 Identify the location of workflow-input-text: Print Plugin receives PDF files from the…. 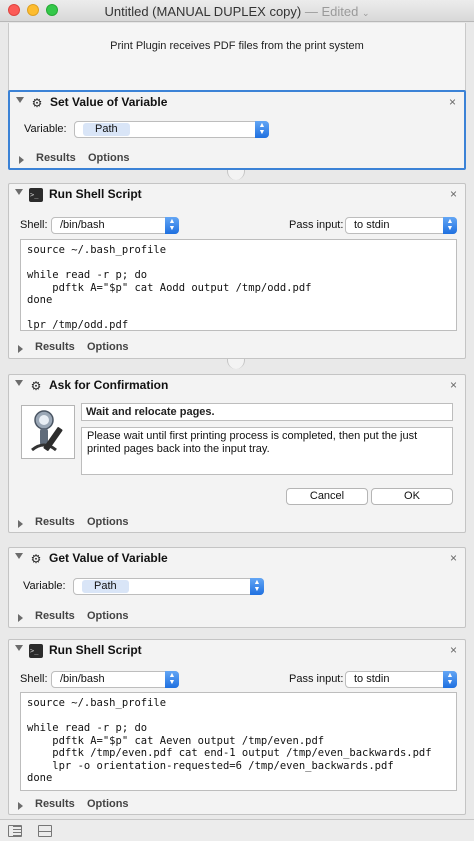
(237, 46).